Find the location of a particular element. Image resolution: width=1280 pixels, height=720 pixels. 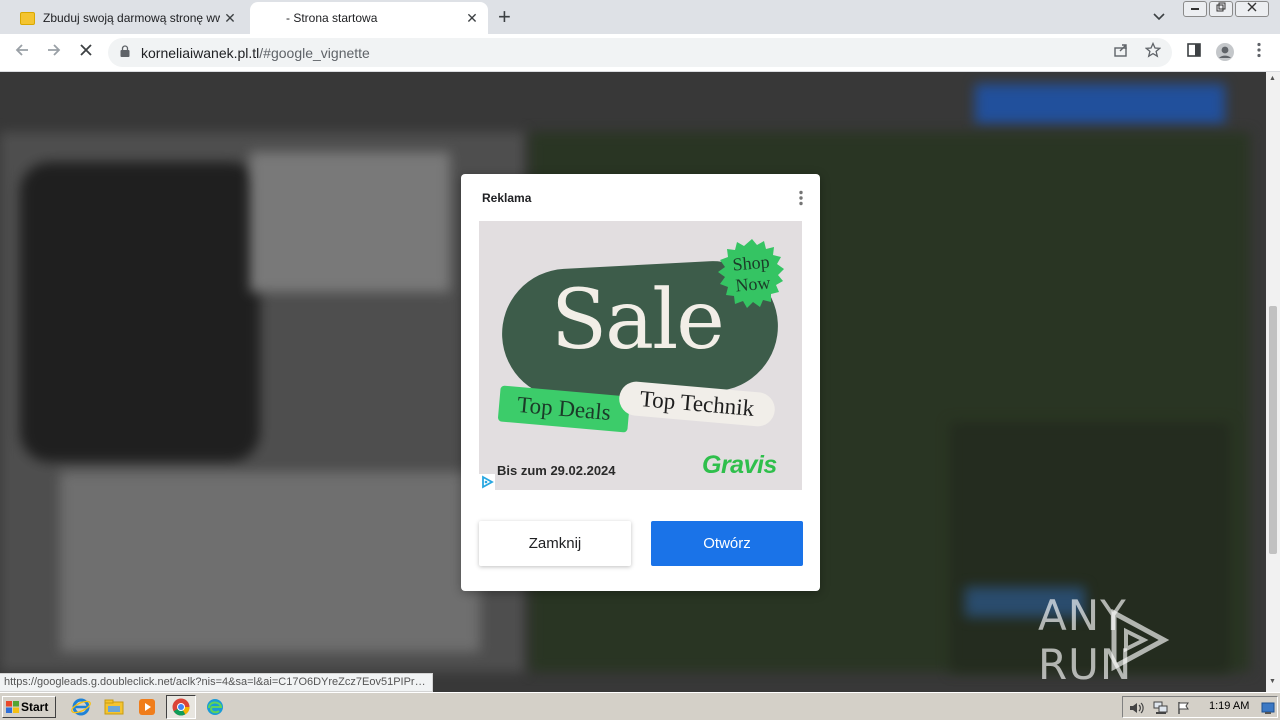

taskbar-chrome-active is located at coordinates (181, 707).